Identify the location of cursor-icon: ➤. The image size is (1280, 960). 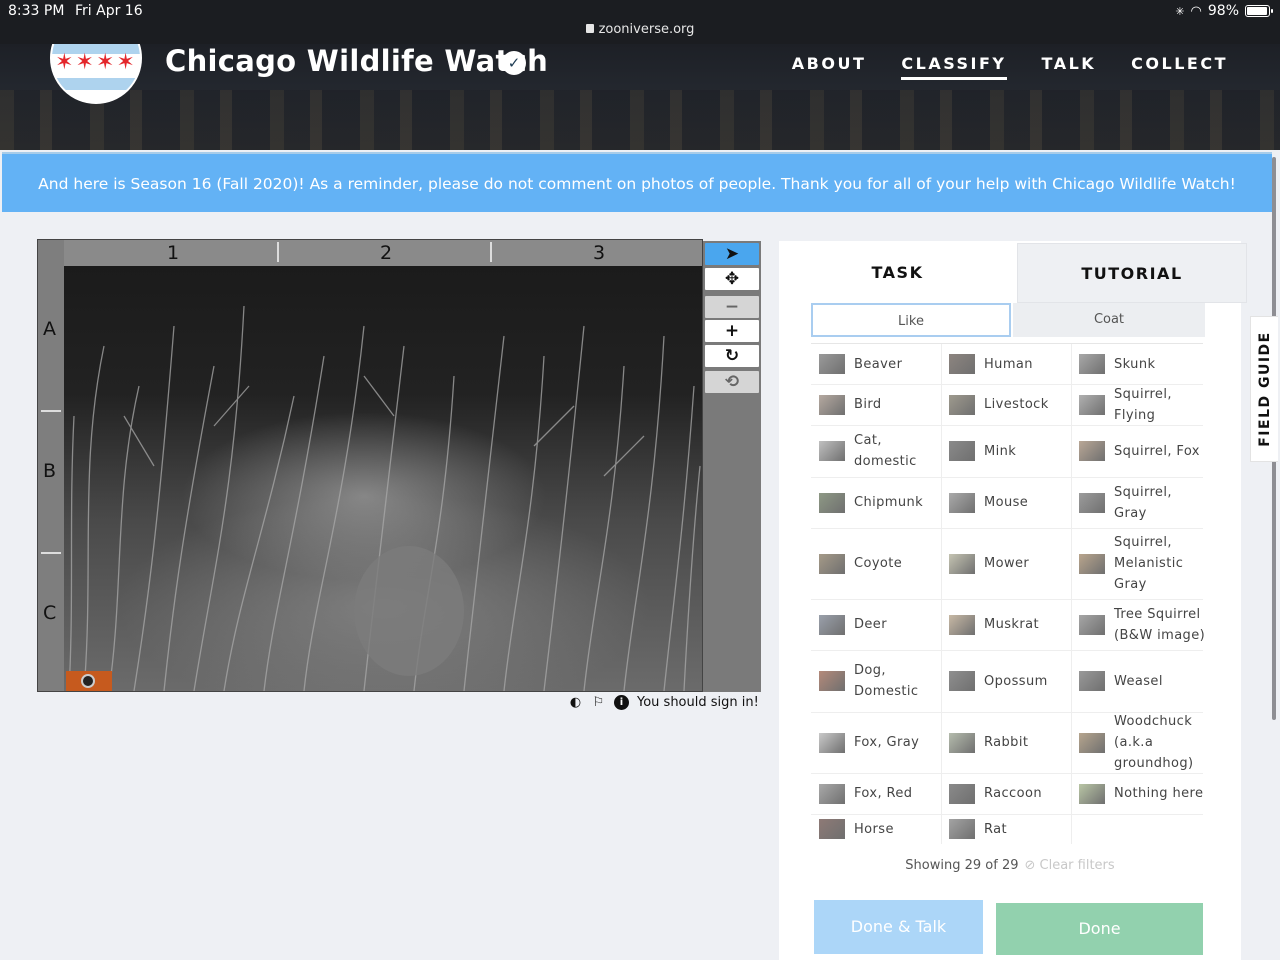
(732, 254).